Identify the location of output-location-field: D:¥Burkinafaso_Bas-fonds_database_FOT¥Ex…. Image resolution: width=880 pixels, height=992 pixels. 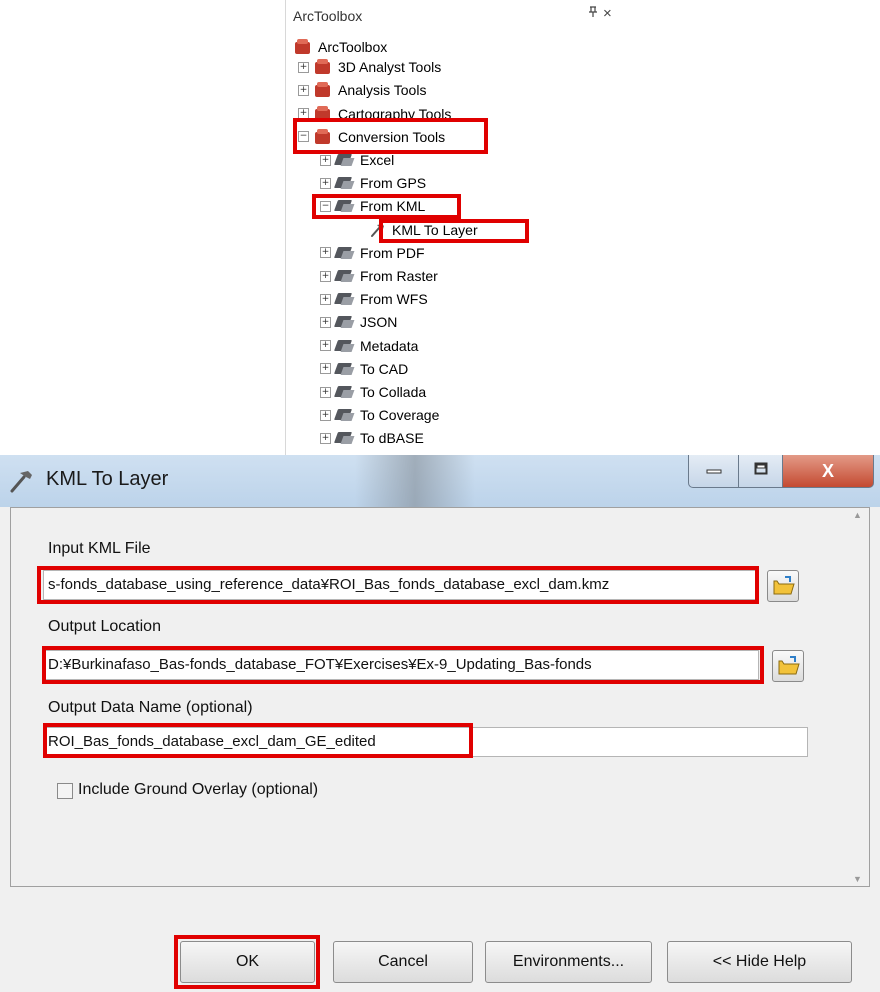
(401, 665).